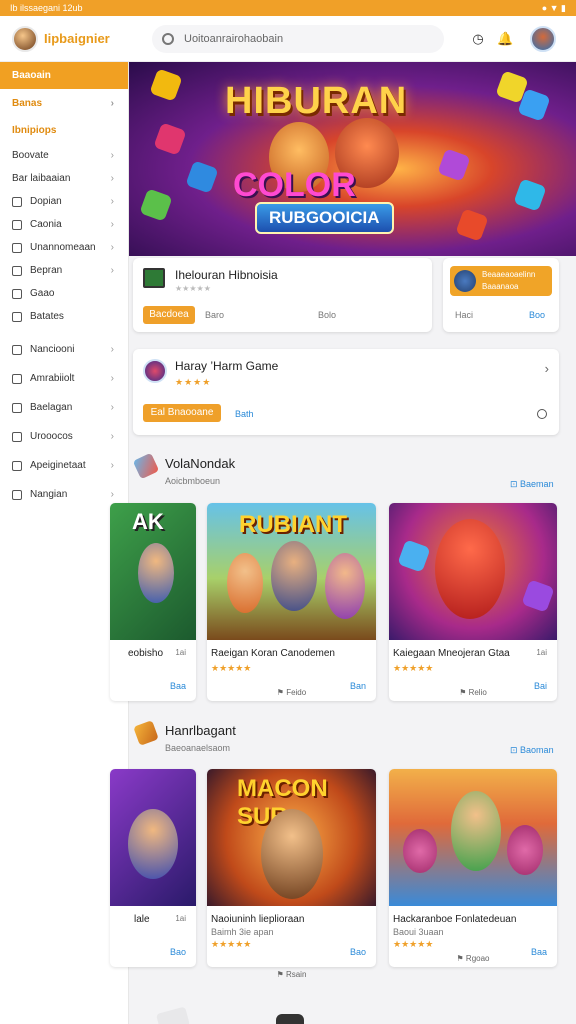 The width and height of the screenshot is (576, 1024). What do you see at coordinates (52, 349) in the screenshot?
I see `sidebar-item-label: Nanciooni` at bounding box center [52, 349].